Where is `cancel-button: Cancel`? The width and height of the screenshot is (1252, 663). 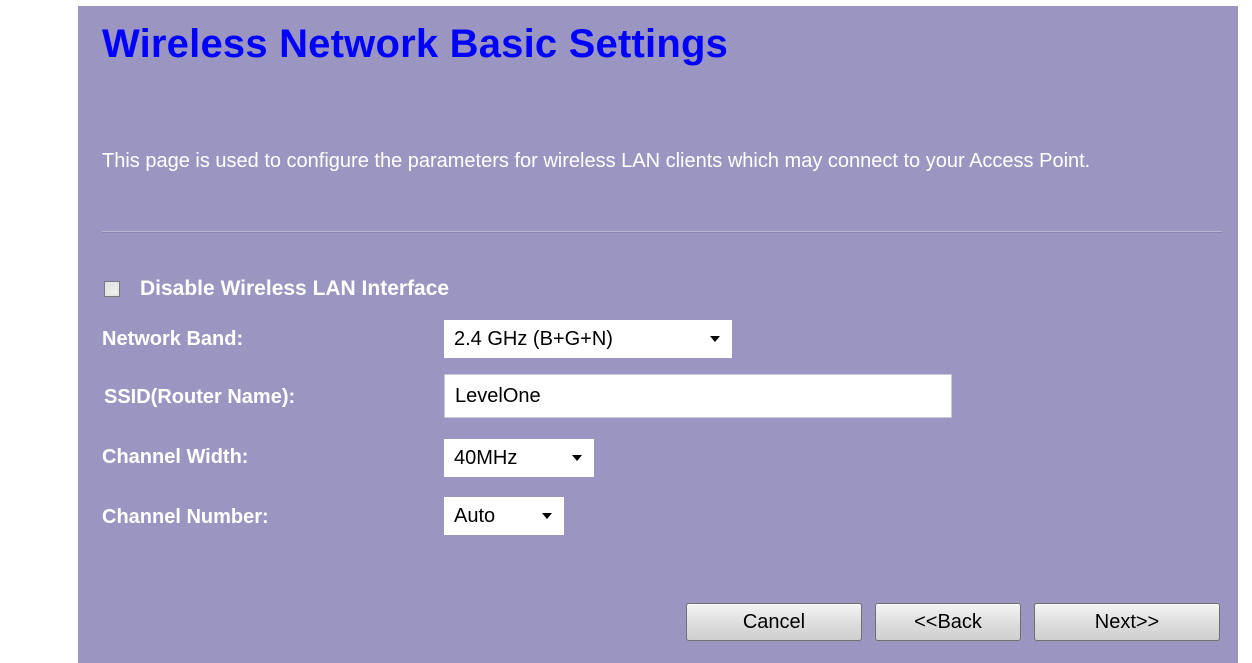 cancel-button: Cancel is located at coordinates (774, 622).